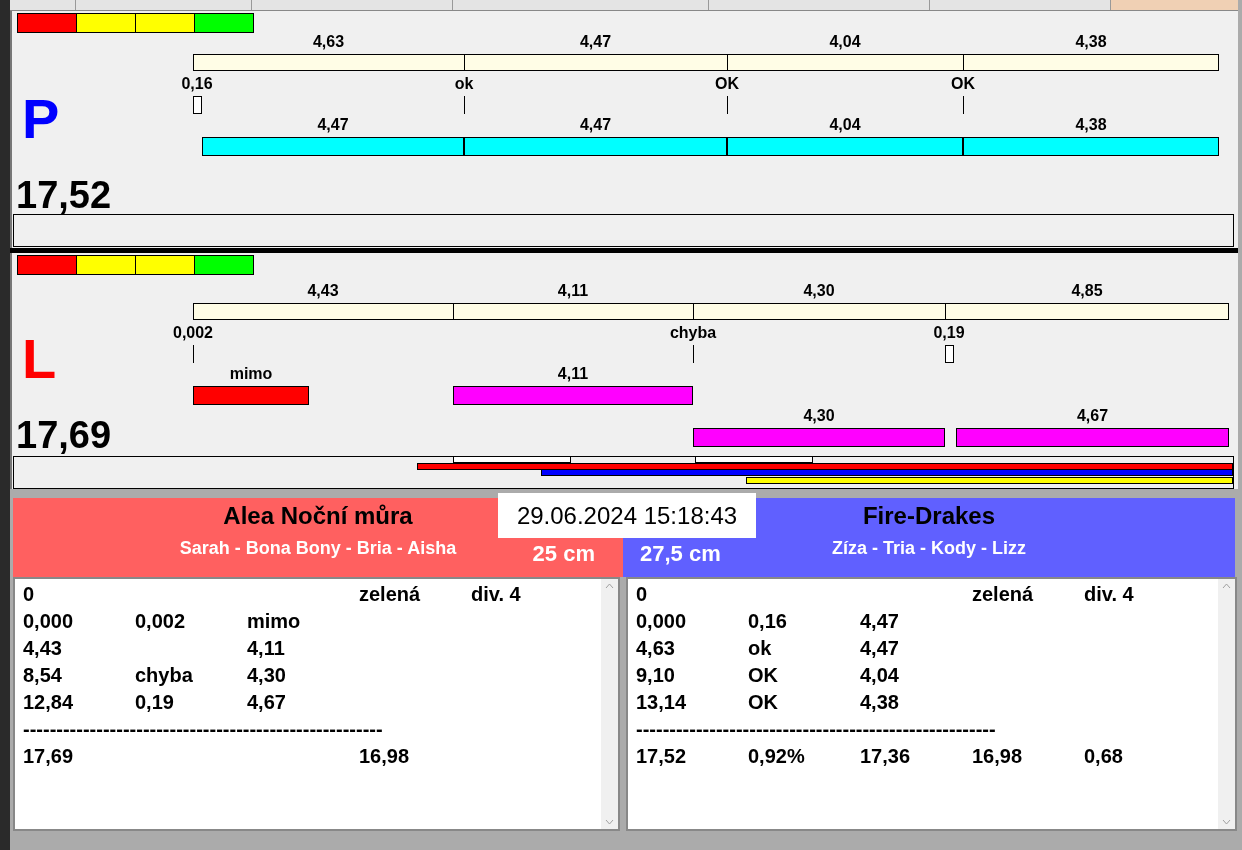  What do you see at coordinates (662, 756) in the screenshot?
I see `result-cell-text: 17,52` at bounding box center [662, 756].